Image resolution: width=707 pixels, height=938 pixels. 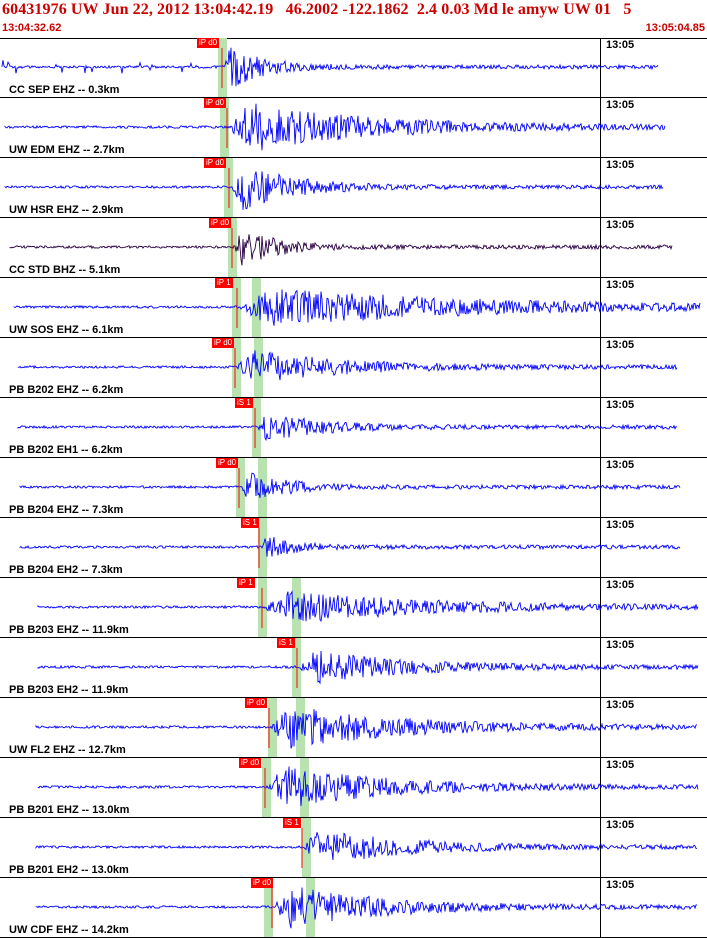 What do you see at coordinates (69, 810) in the screenshot?
I see `station-label: PB B201 EHZ -- 13.0km` at bounding box center [69, 810].